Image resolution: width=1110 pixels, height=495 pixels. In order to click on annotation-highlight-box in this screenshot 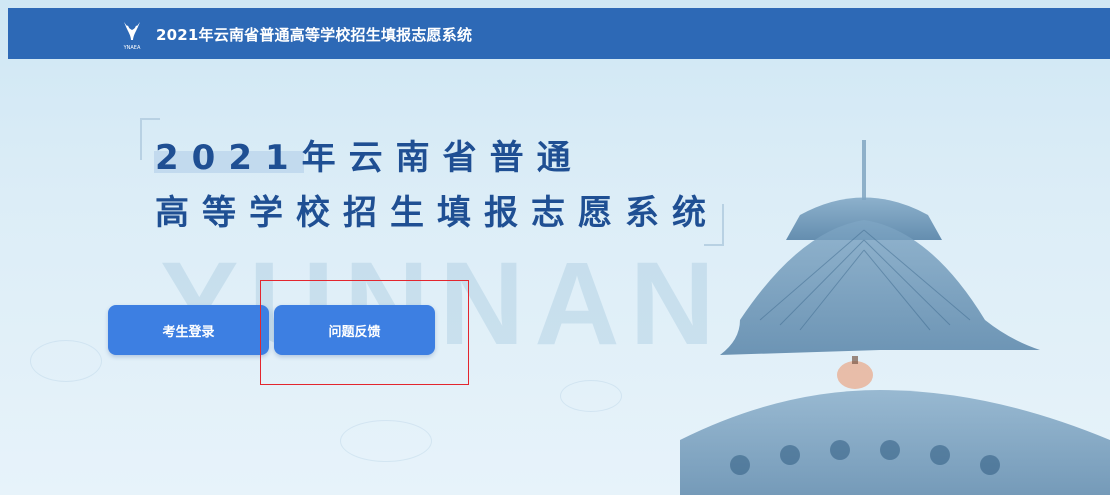, I will do `click(364, 332)`.